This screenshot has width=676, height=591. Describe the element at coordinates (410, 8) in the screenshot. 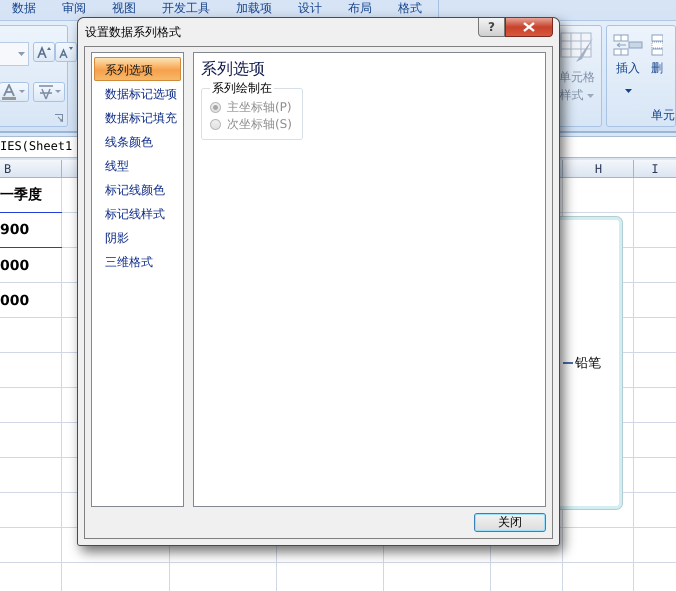

I see `ribbon-tab: 格式` at that location.